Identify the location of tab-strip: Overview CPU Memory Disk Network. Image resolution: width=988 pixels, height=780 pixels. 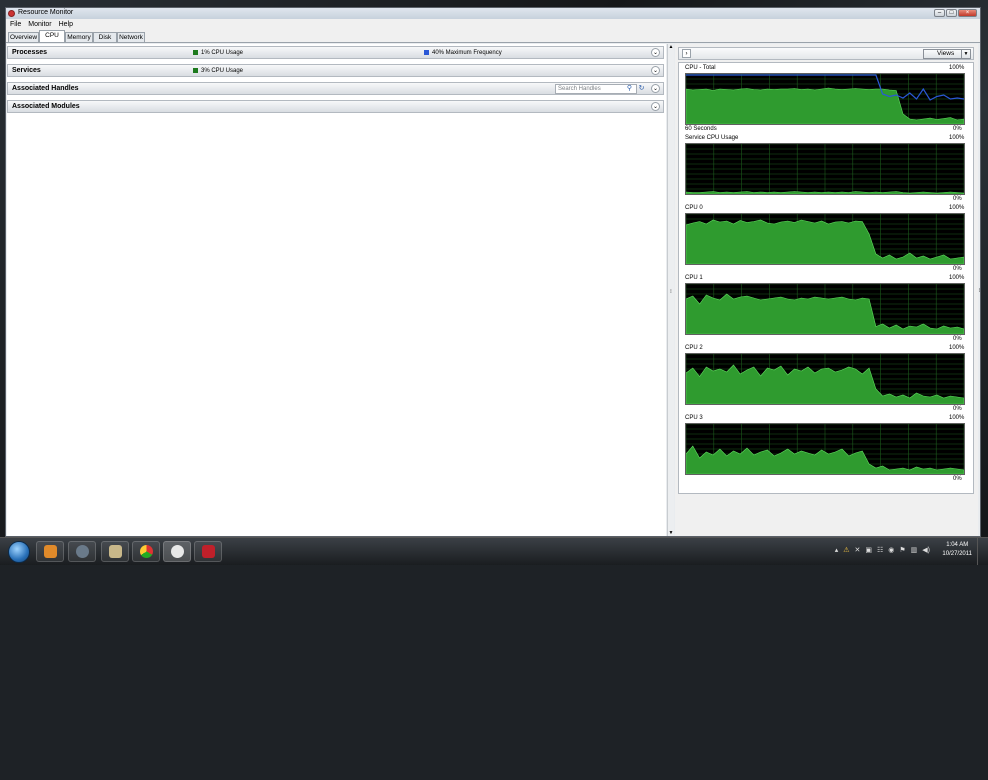
(493, 36).